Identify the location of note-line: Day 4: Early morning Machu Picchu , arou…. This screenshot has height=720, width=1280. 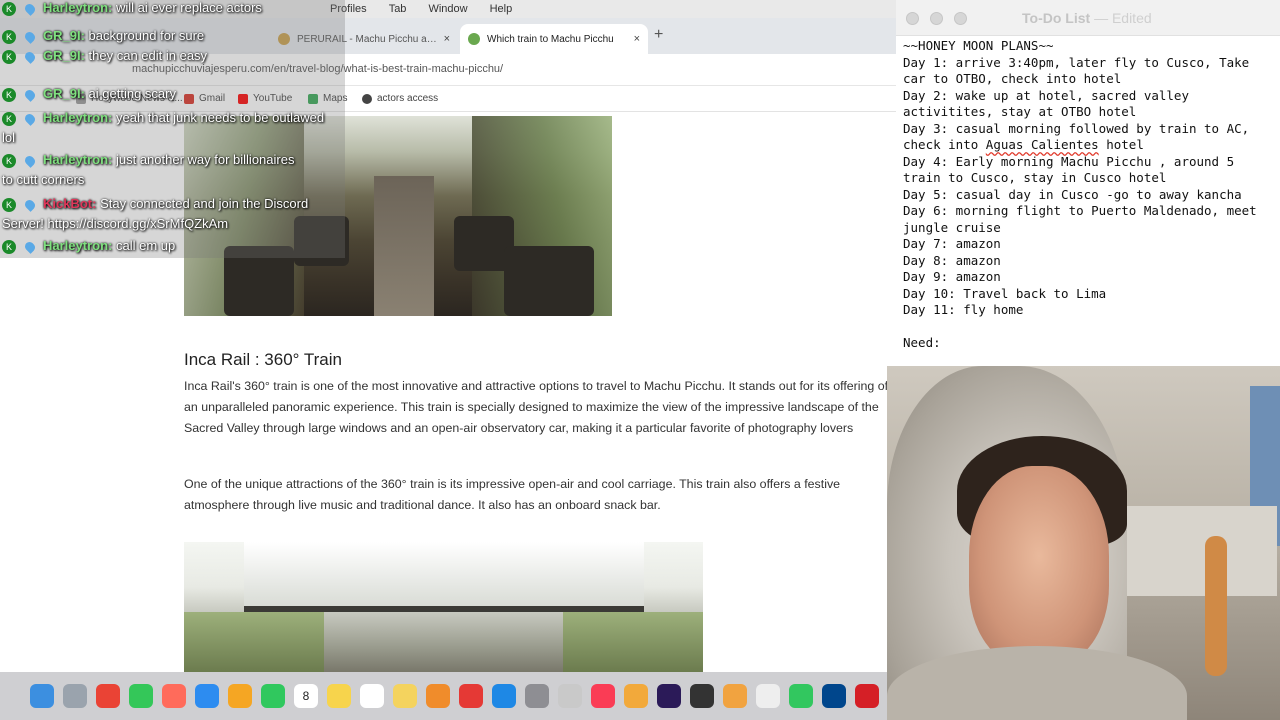
(1072, 169).